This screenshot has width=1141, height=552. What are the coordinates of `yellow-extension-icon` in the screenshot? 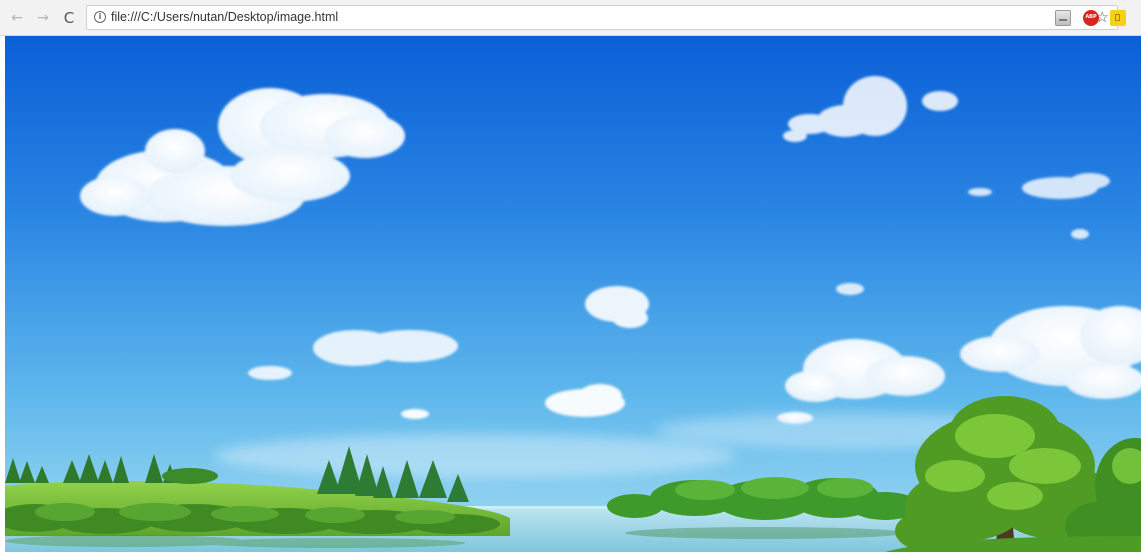 It's located at (1118, 18).